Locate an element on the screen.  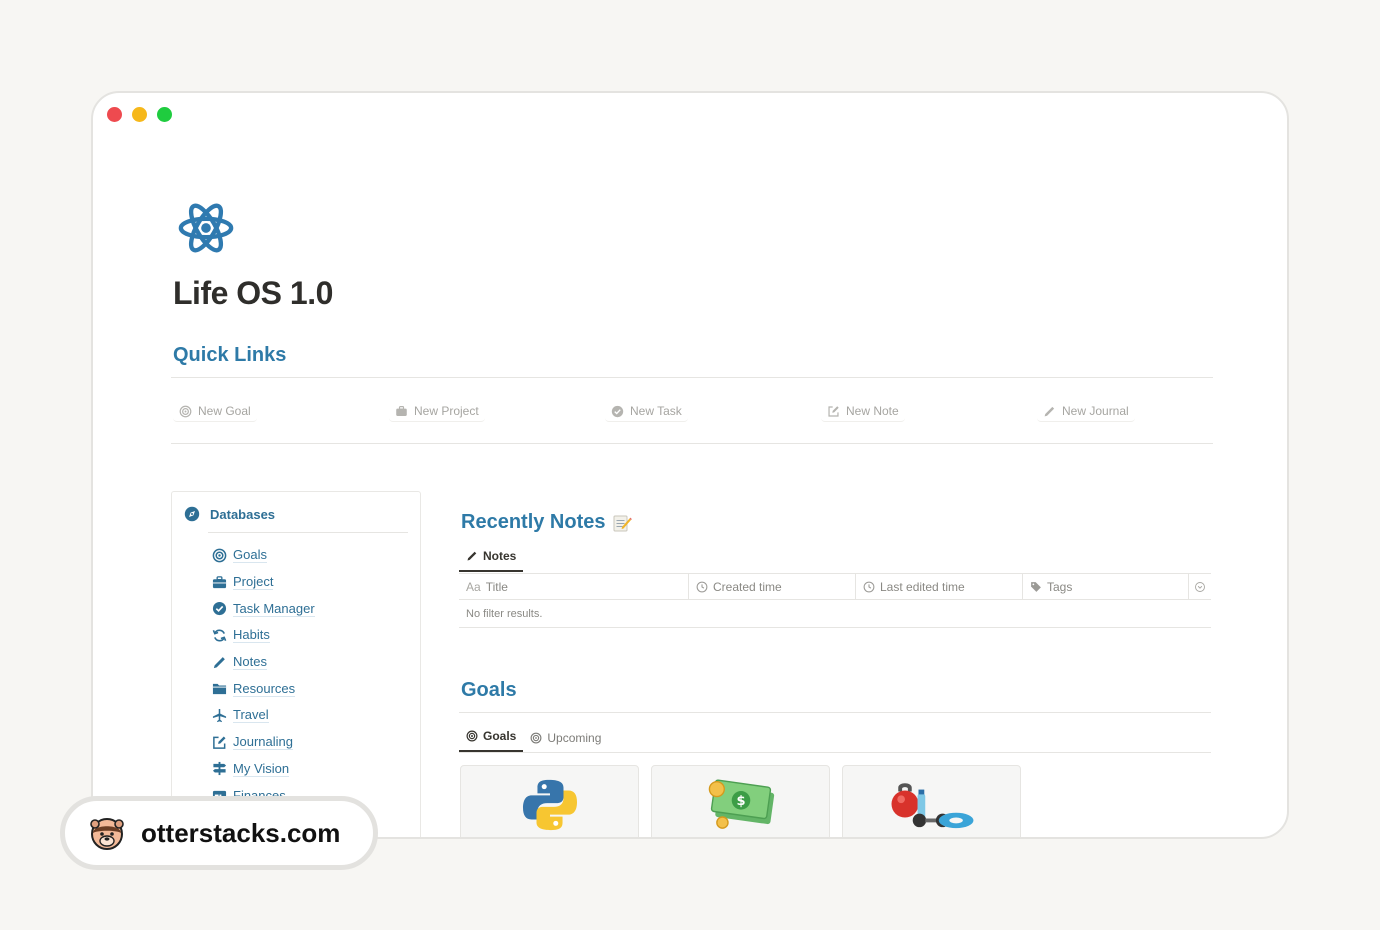
sidebar-item-resources: Resources is located at coordinates (263, 688).